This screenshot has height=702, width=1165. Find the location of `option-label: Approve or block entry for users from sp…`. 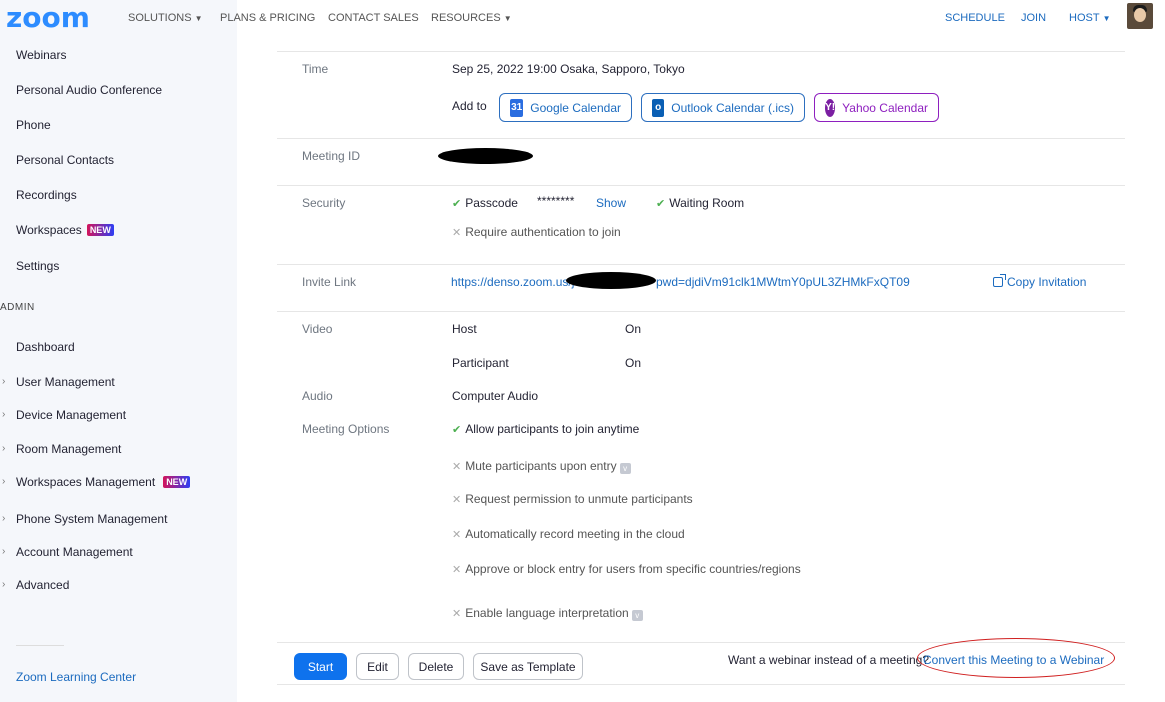

option-label: Approve or block entry for users from sp… is located at coordinates (633, 569).